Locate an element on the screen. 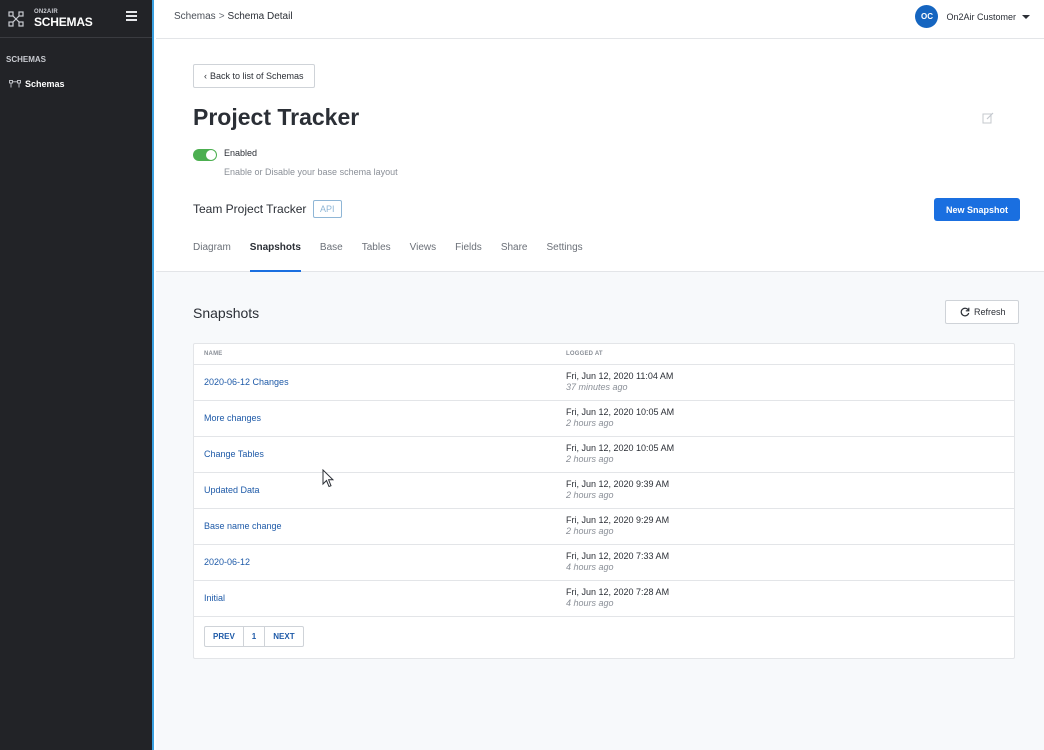  breadcrumb-current: Schema Detail is located at coordinates (260, 16).